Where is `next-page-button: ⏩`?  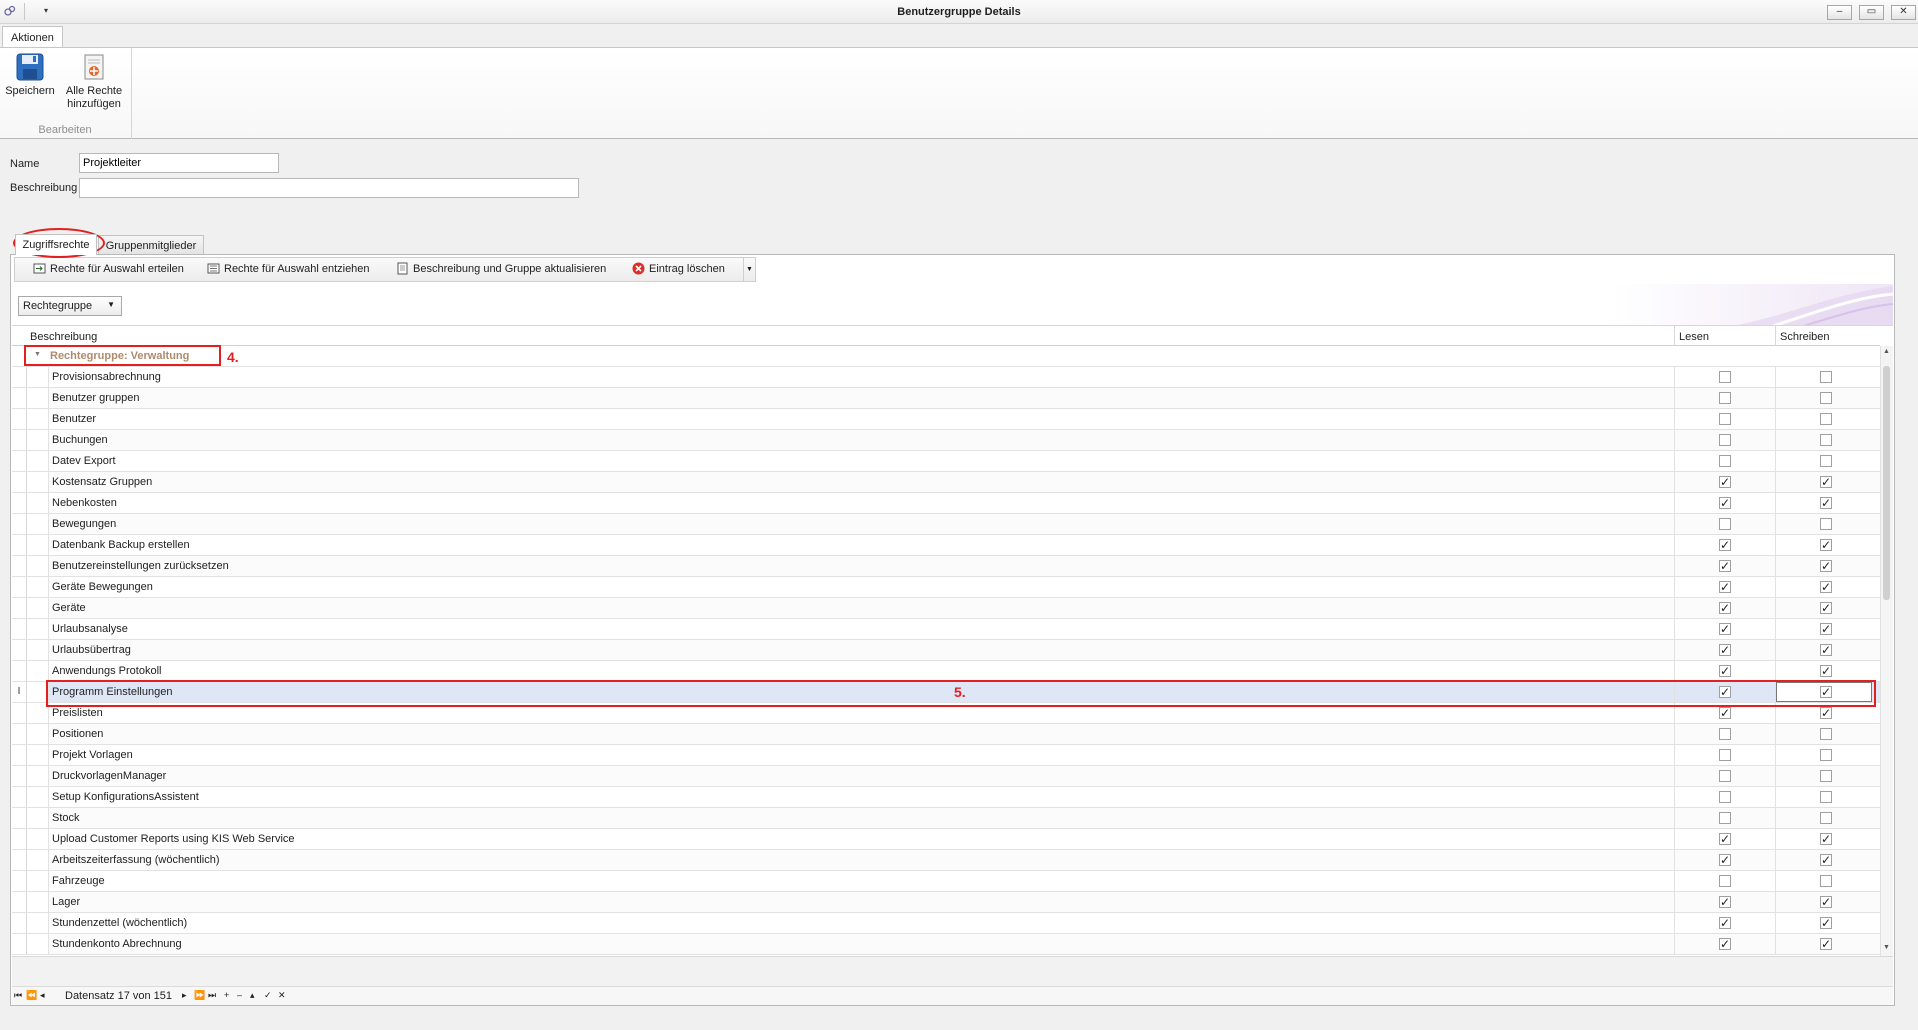
next-page-button: ⏩ is located at coordinates (199, 995).